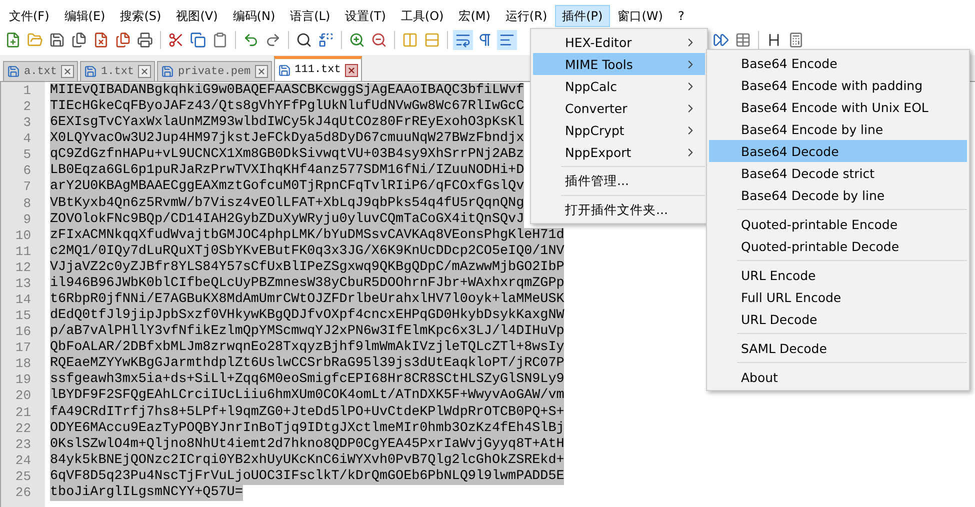  I want to click on menu-item: URL Encode, so click(838, 275).